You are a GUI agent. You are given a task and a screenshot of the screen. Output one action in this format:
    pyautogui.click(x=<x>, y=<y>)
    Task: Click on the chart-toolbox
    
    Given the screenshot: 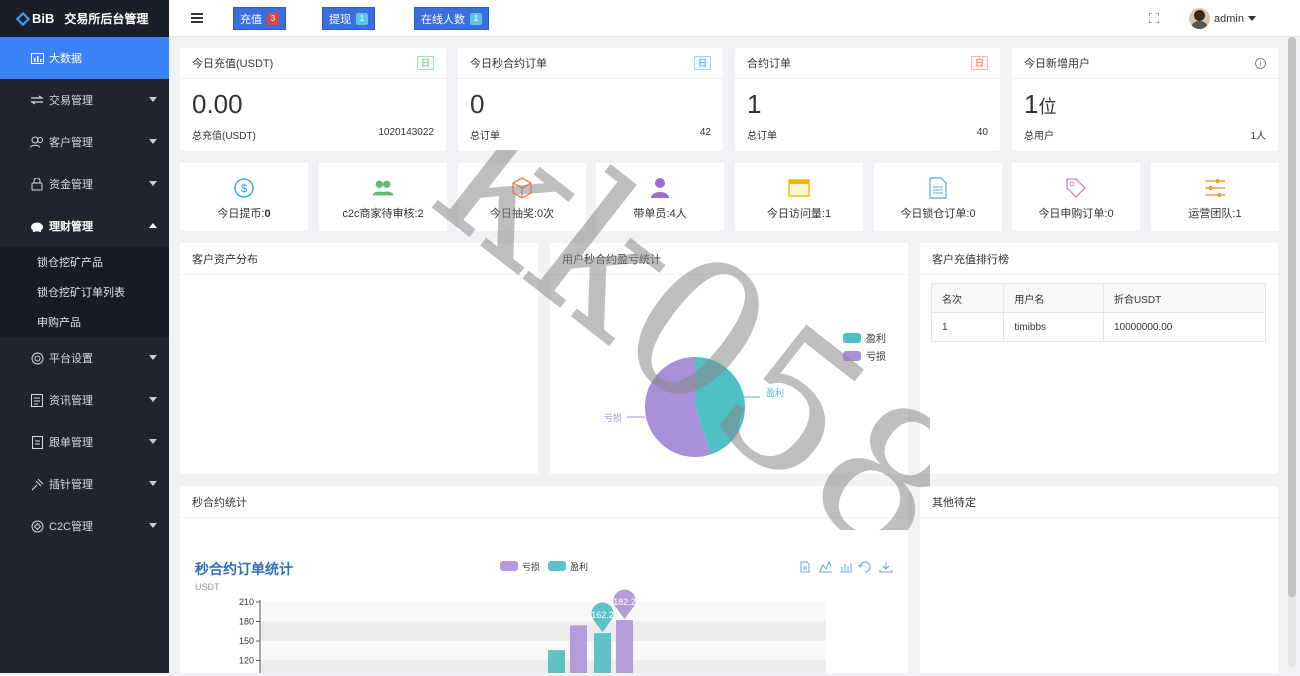 What is the action you would take?
    pyautogui.click(x=846, y=566)
    